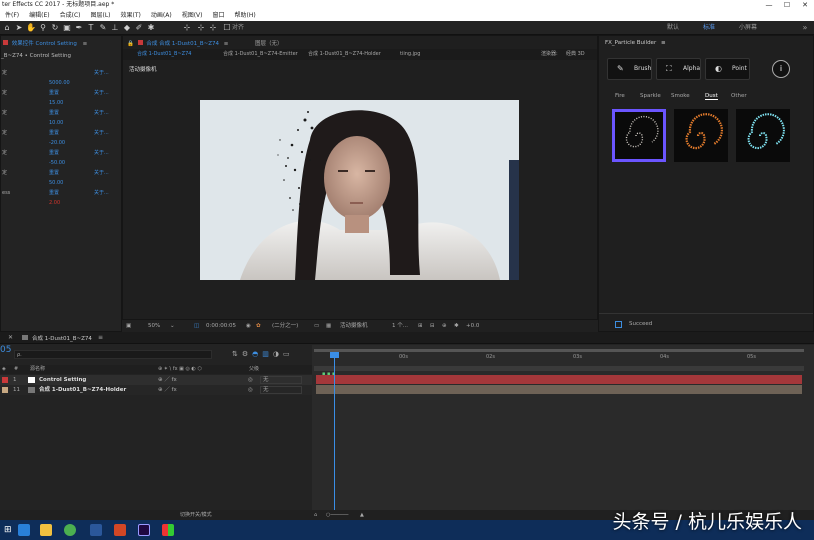 Image resolution: width=814 pixels, height=540 pixels. Describe the element at coordinates (255, 354) in the screenshot. I see `shy-layers-icon: ◓` at that location.